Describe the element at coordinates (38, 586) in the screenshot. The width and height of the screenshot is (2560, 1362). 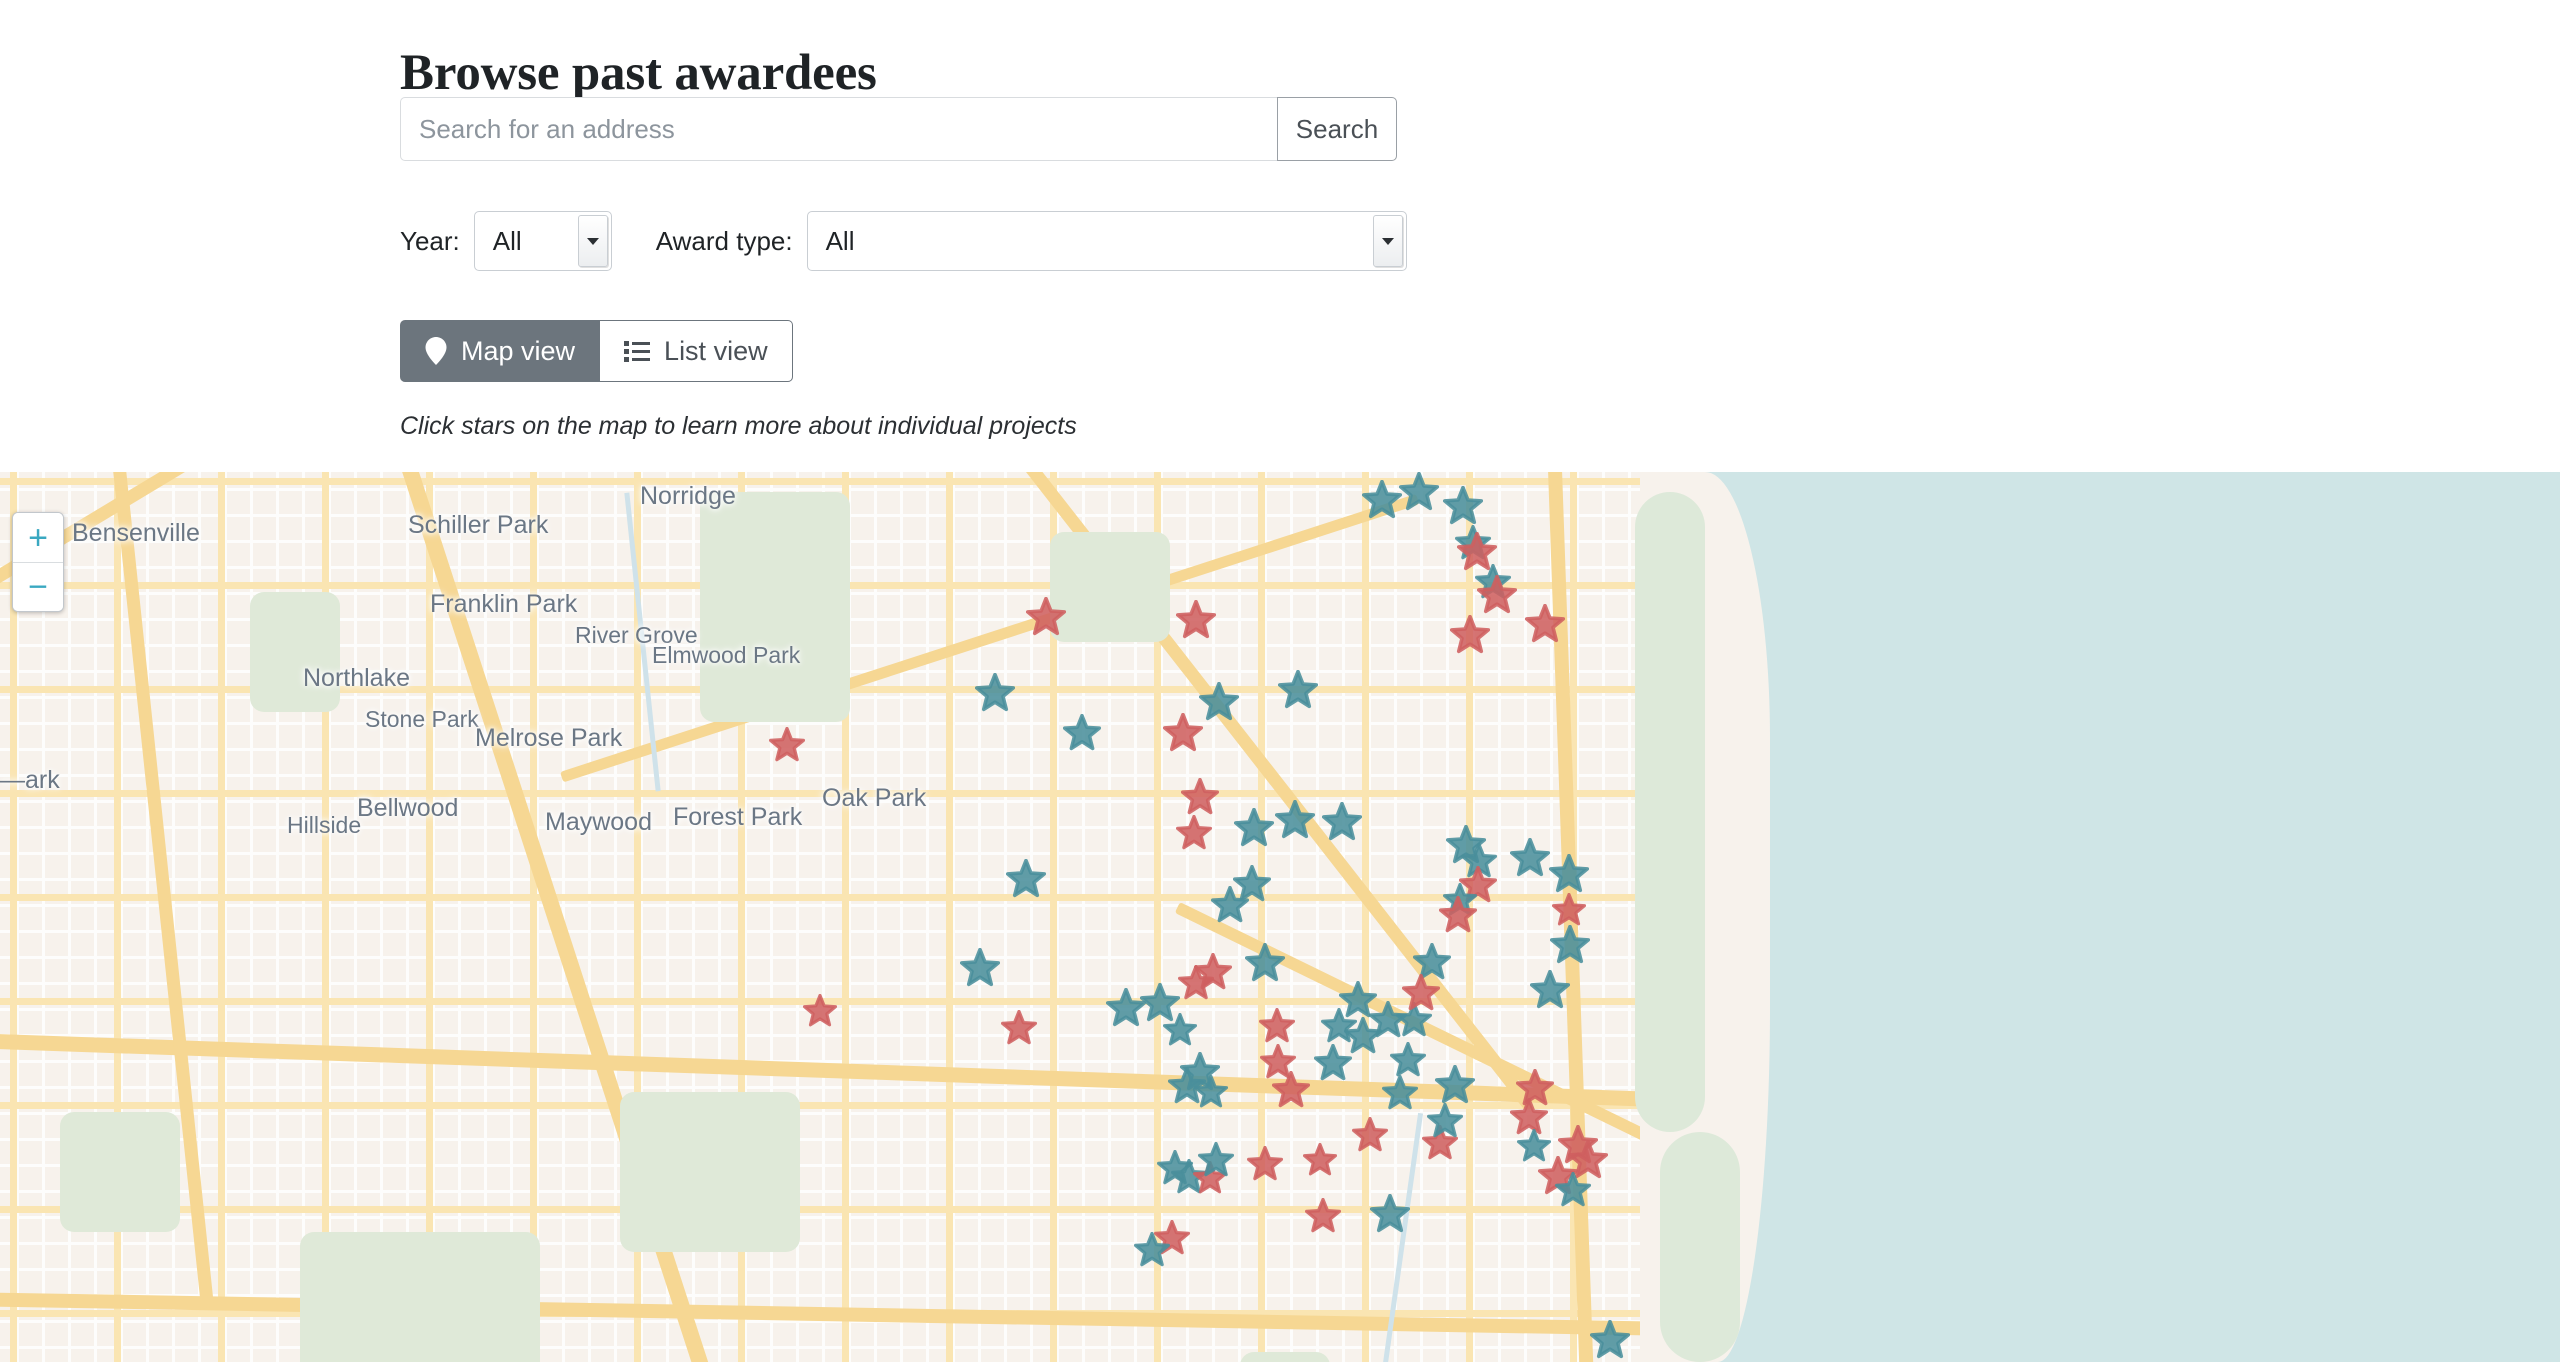
I see `zoom-out-button: −` at that location.